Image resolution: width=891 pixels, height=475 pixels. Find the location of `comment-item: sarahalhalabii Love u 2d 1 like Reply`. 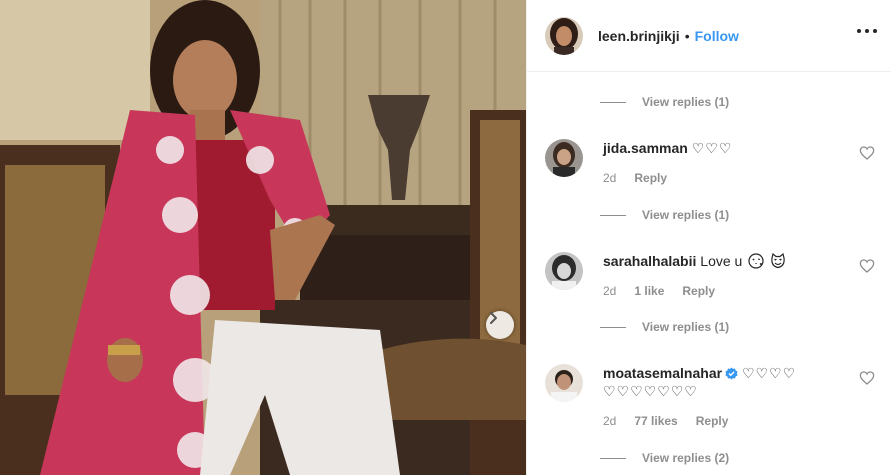

comment-item: sarahalhalabii Love u 2d 1 like Reply is located at coordinates (710, 282).